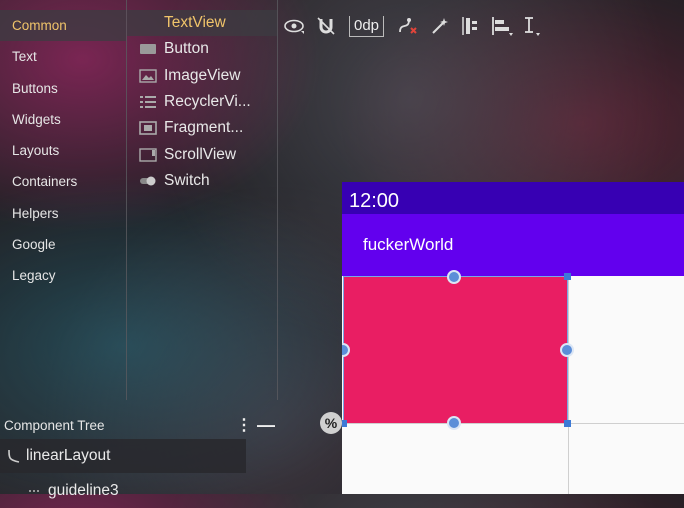 The image size is (684, 508). What do you see at coordinates (471, 26) in the screenshot?
I see `pack-icon` at bounding box center [471, 26].